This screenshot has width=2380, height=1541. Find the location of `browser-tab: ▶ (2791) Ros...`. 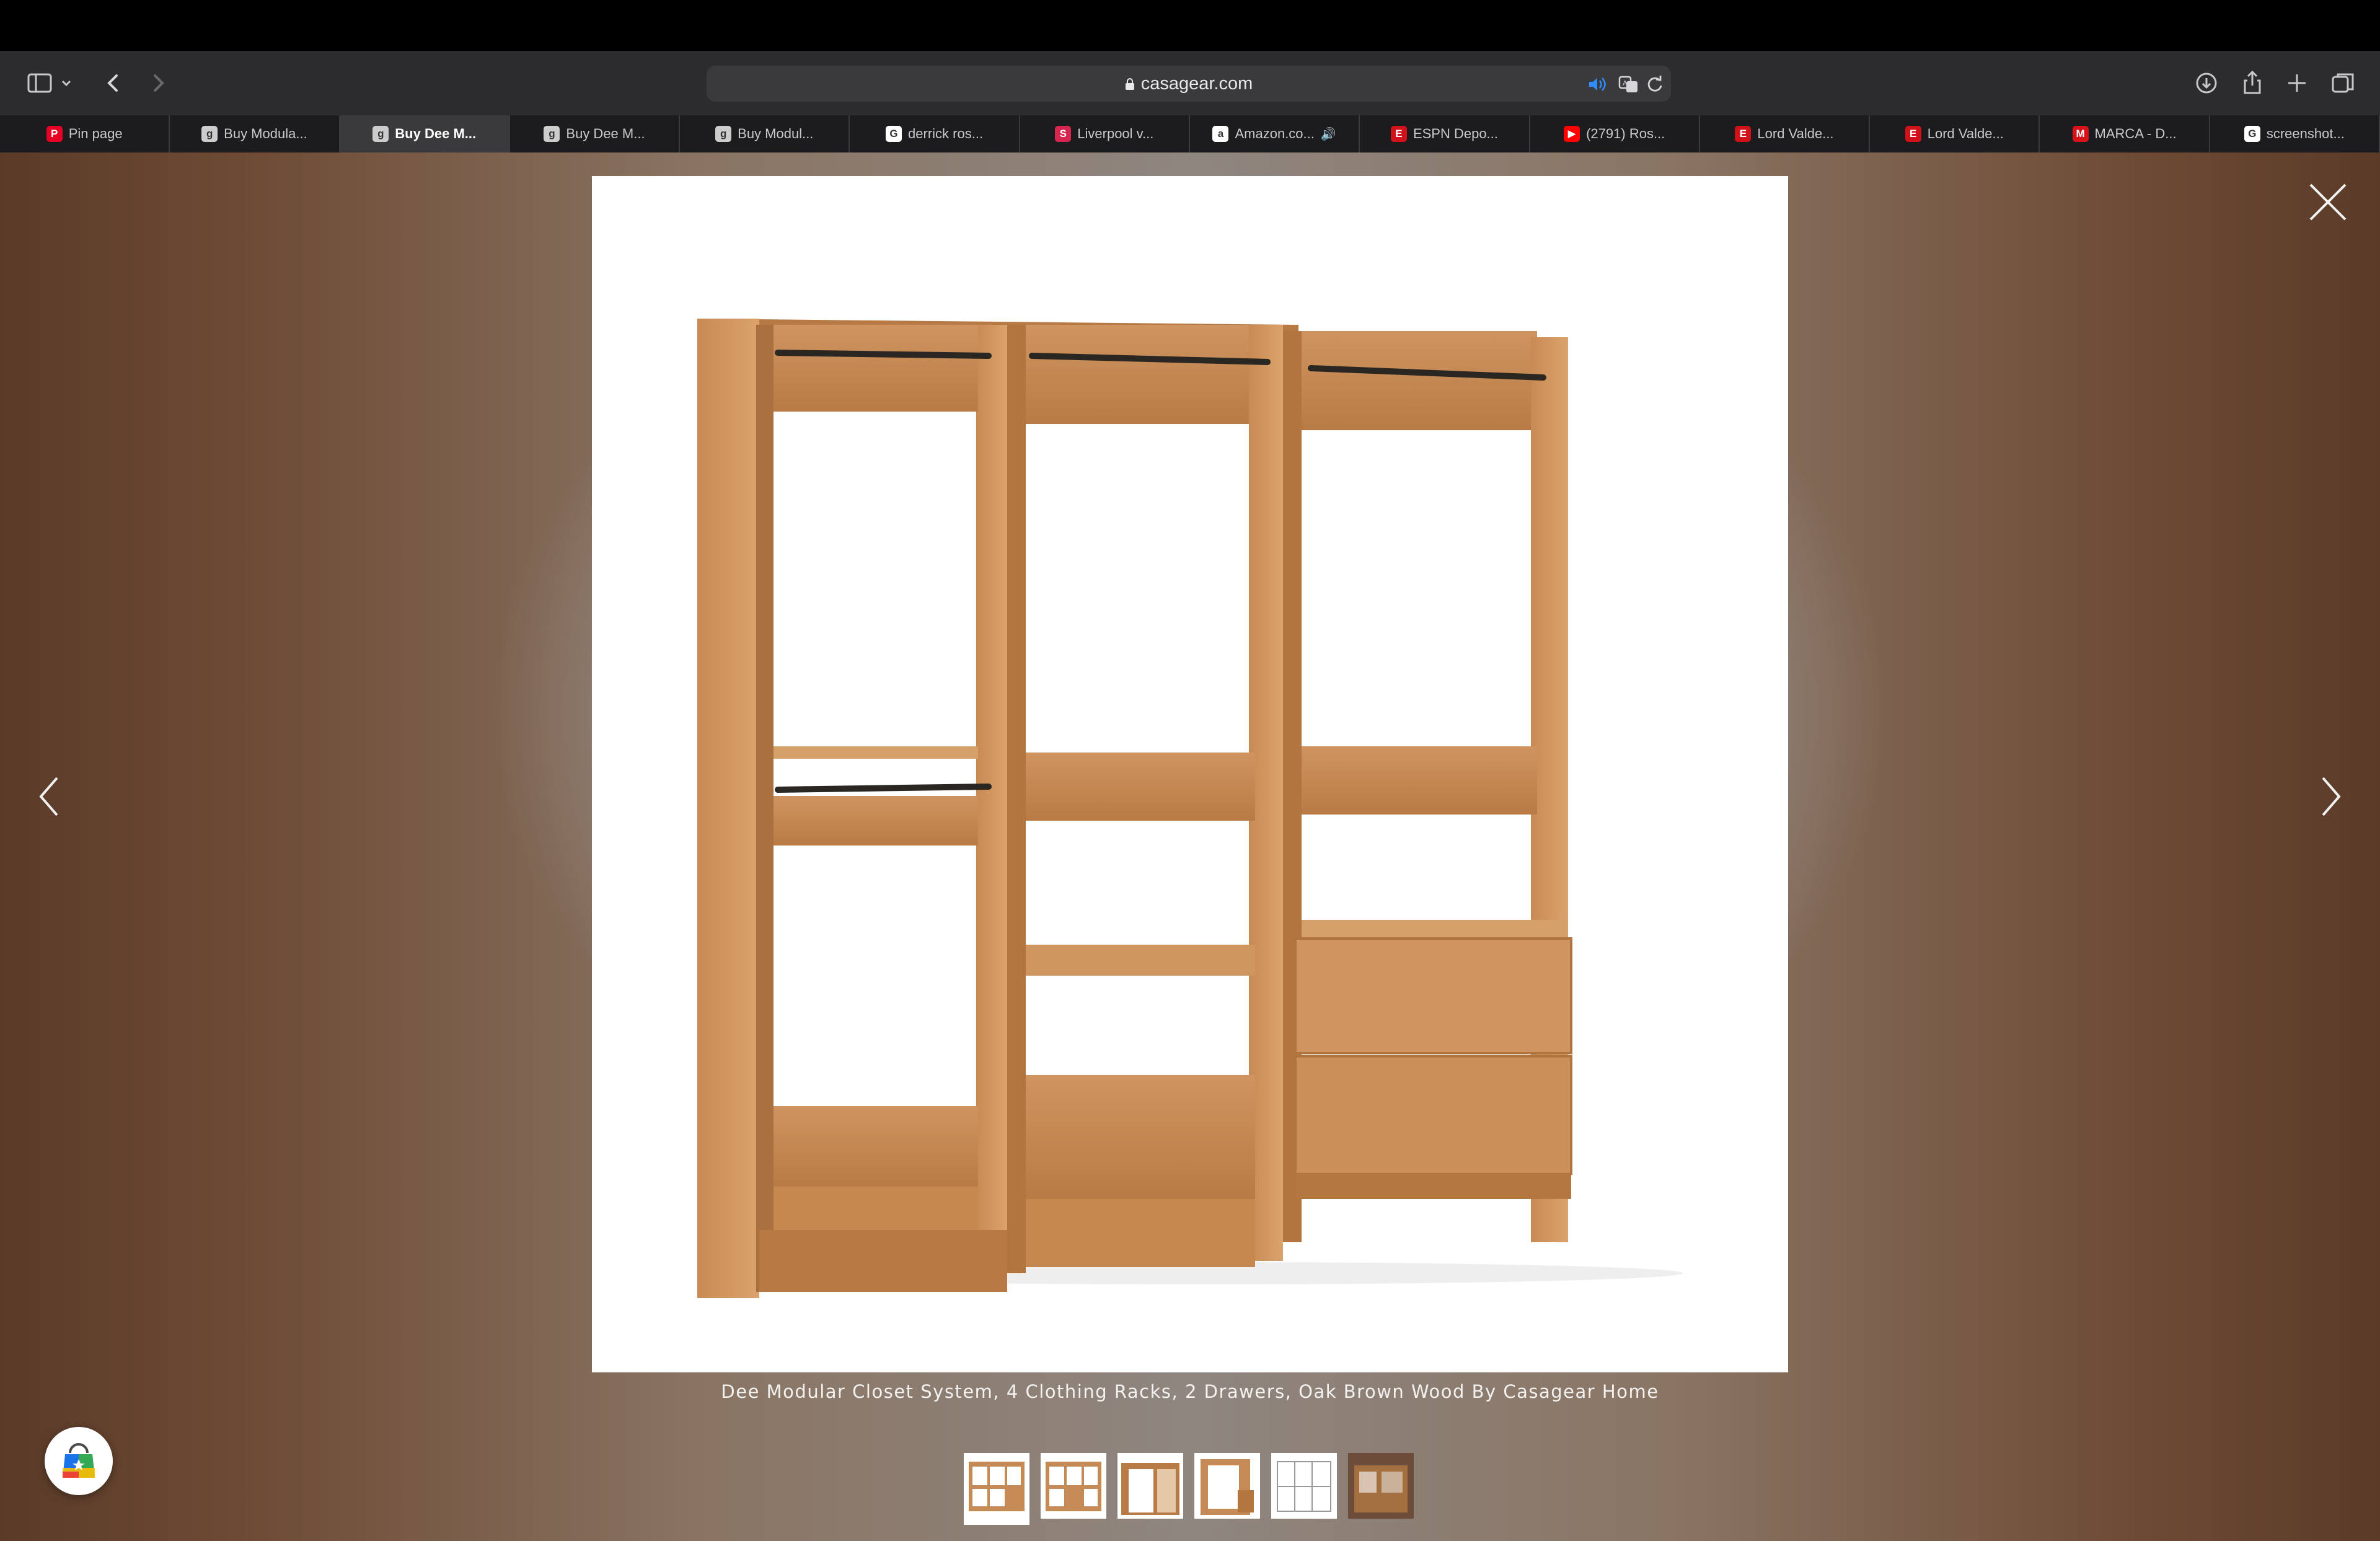

browser-tab: ▶ (2791) Ros... is located at coordinates (1615, 133).